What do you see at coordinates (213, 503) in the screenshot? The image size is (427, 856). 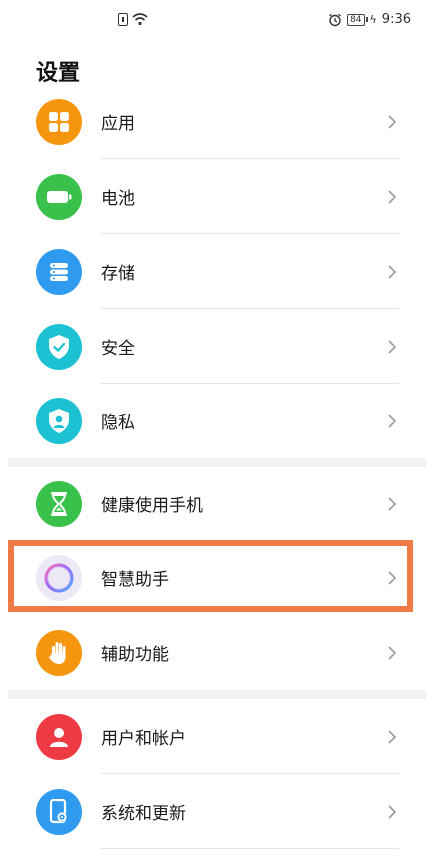 I see `settings-item-digital-balance: 健康使用手机` at bounding box center [213, 503].